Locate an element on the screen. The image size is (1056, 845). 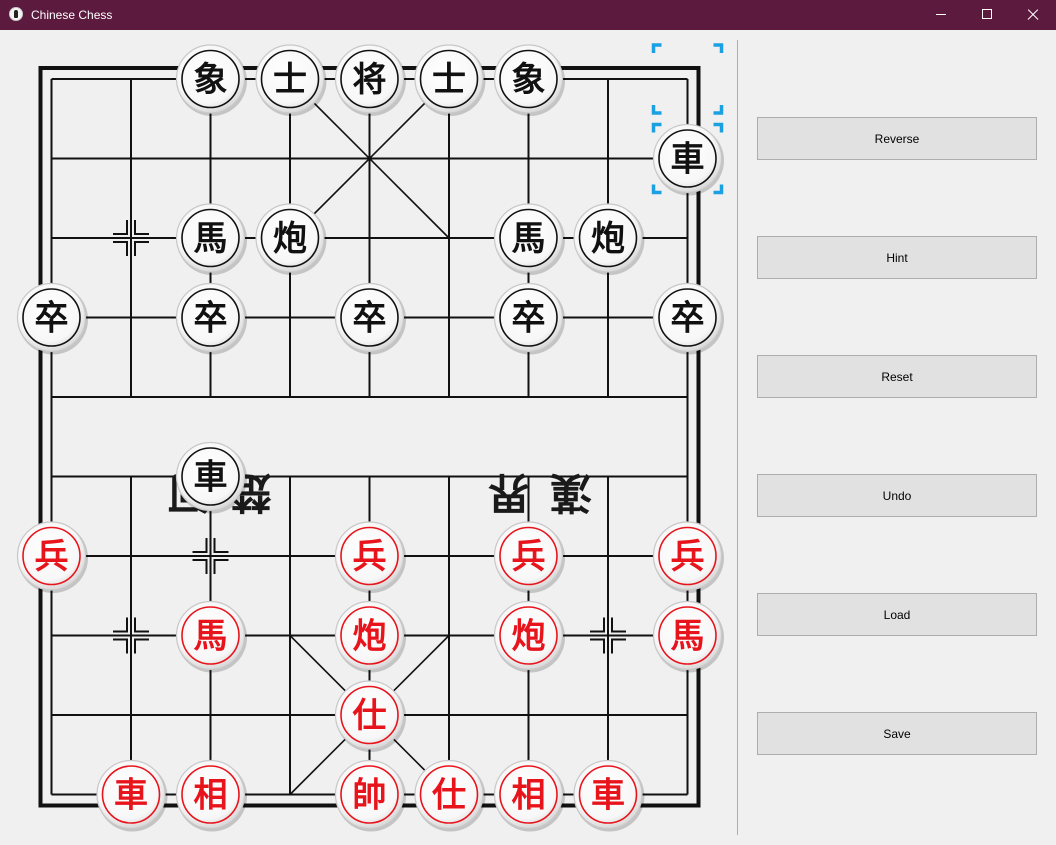
piece-label: 帥 is located at coordinates (370, 796).